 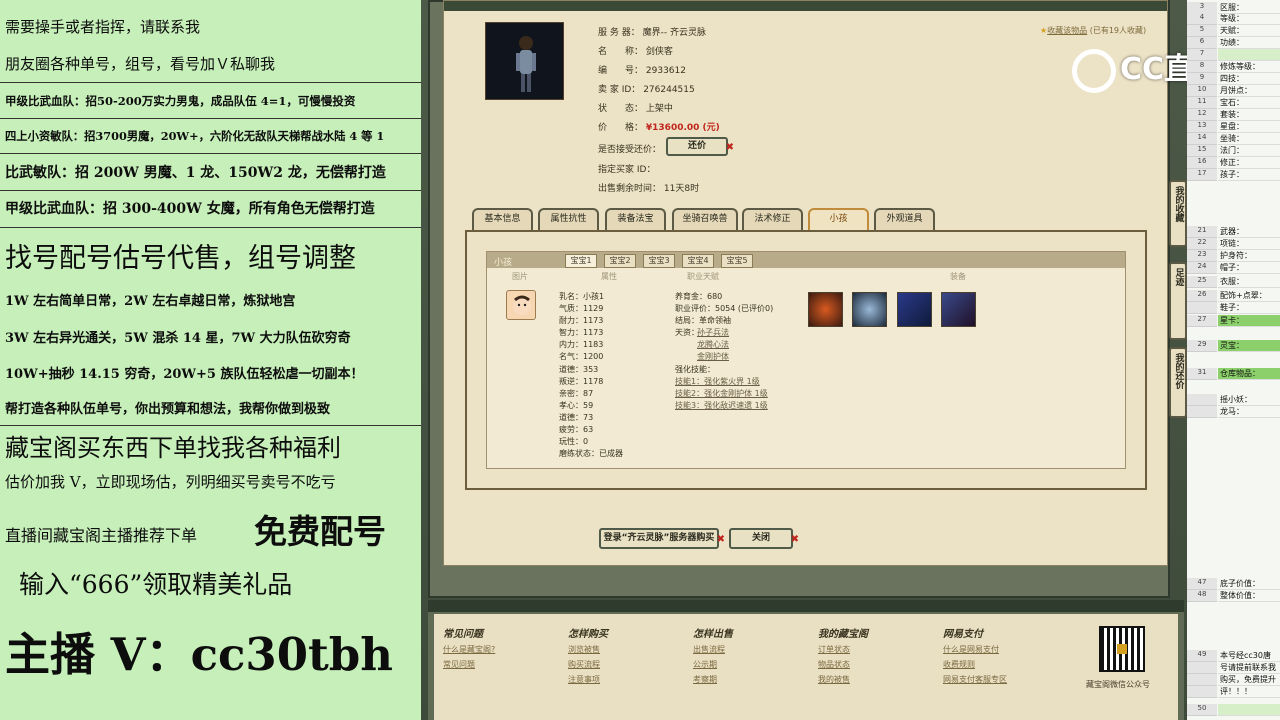 I want to click on sheet-cell: 配饰+点翠：, so click(x=1249, y=296).